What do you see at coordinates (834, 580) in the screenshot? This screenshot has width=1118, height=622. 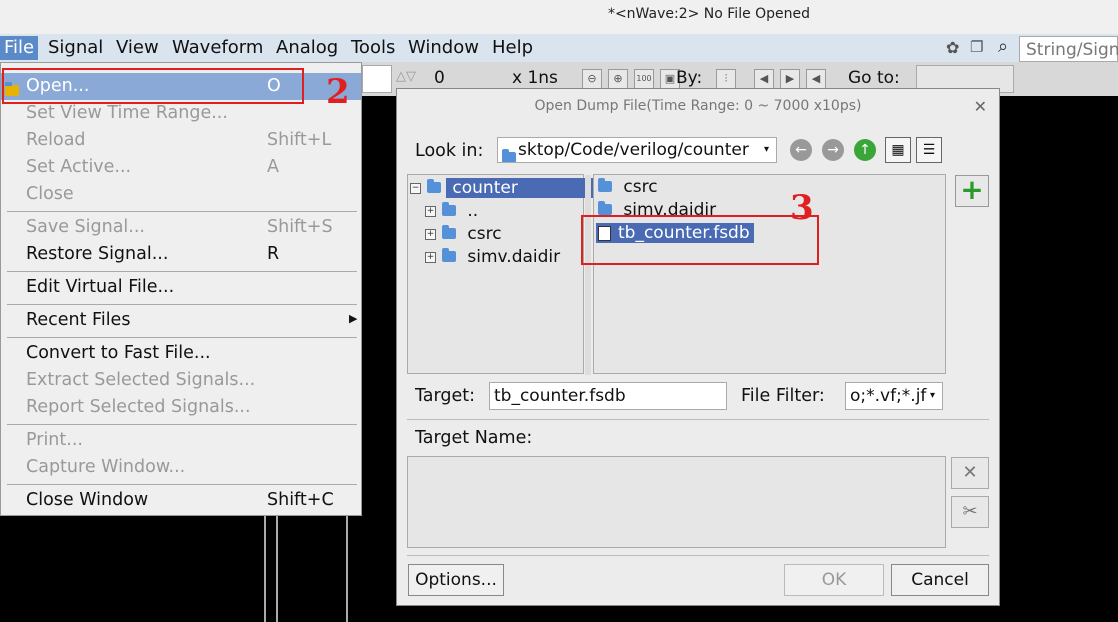 I see `ok-button: OK` at bounding box center [834, 580].